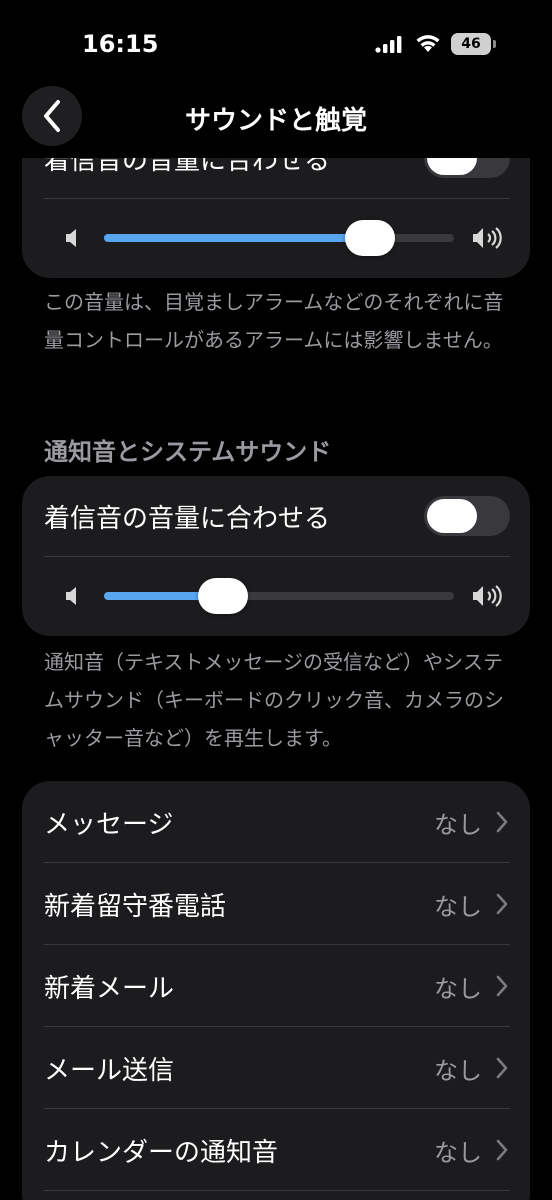 Image resolution: width=552 pixels, height=1200 pixels. What do you see at coordinates (428, 43) in the screenshot?
I see `wifi-icon` at bounding box center [428, 43].